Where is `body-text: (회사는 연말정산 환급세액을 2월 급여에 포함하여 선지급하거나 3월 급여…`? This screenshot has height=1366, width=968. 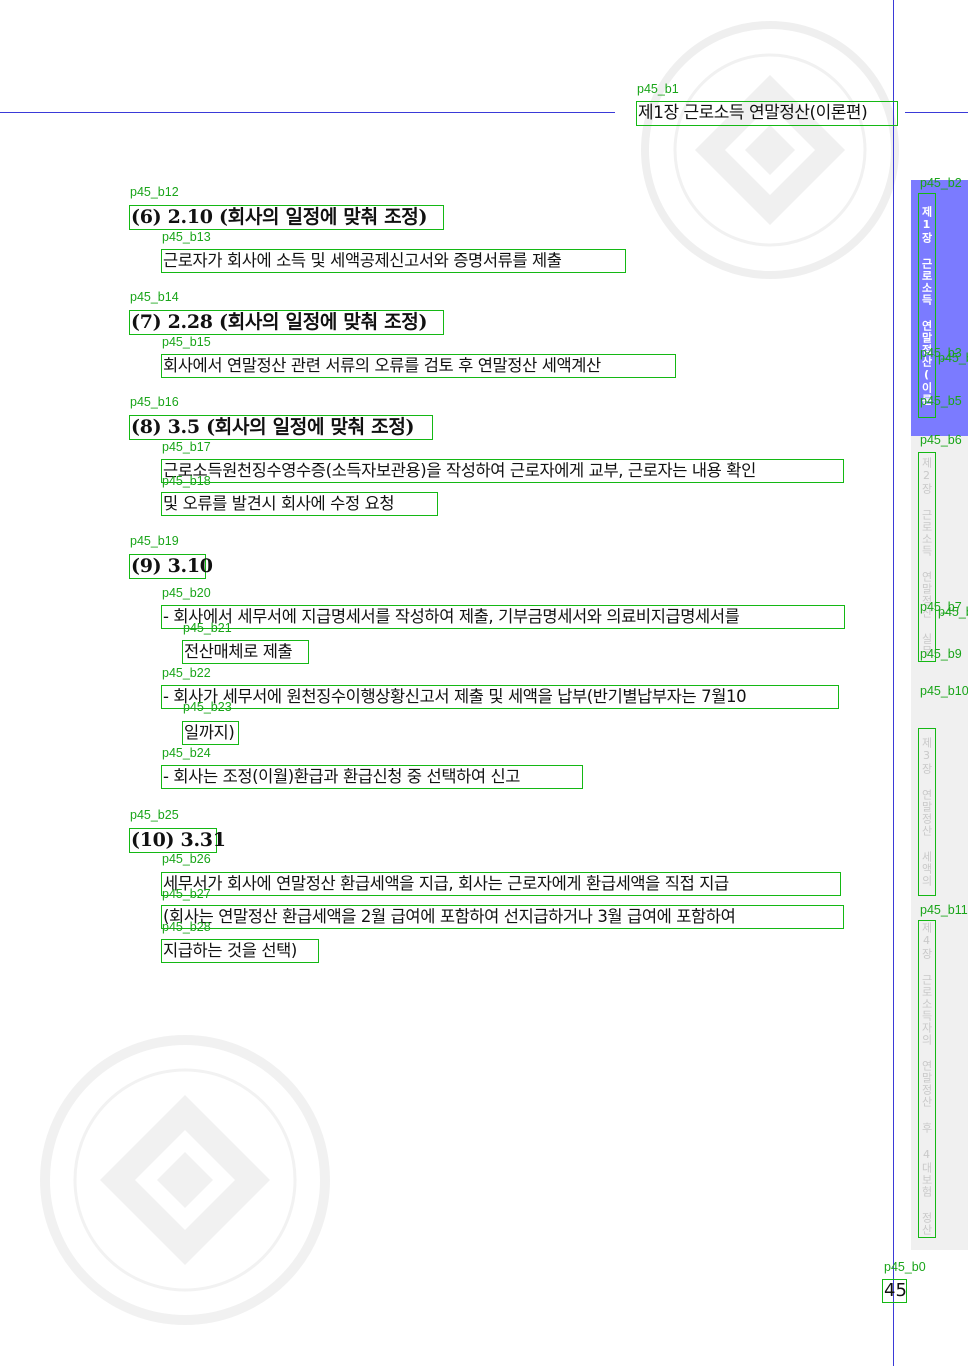
body-text: (회사는 연말정산 환급세액을 2월 급여에 포함하여 선지급하거나 3월 급여… is located at coordinates (502, 917).